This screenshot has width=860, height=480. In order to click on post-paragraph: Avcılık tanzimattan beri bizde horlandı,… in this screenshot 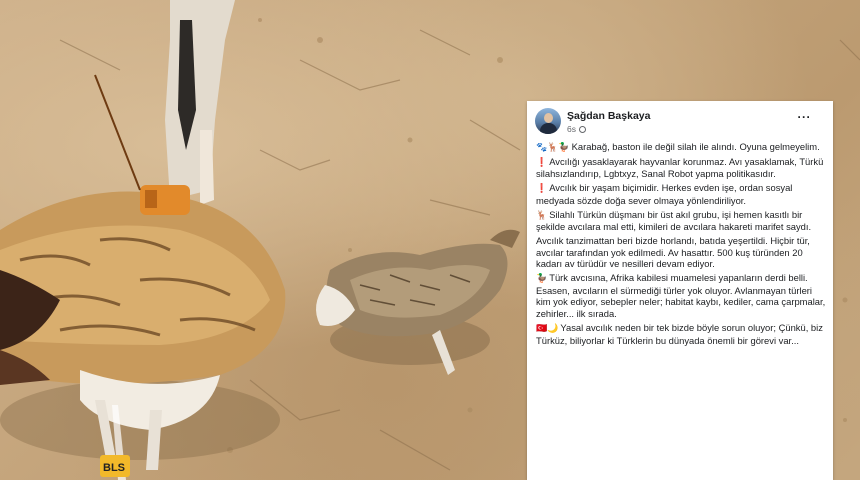, I will do `click(673, 252)`.